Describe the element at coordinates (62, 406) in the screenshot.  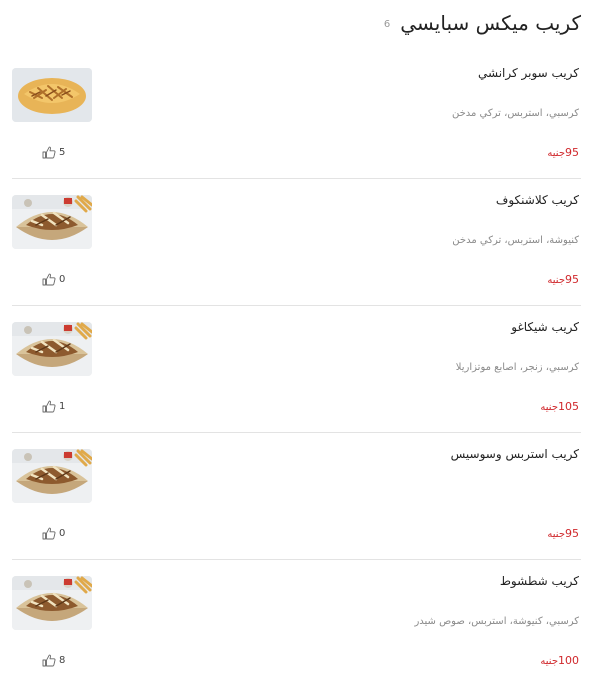
I see `like-count: 1` at that location.